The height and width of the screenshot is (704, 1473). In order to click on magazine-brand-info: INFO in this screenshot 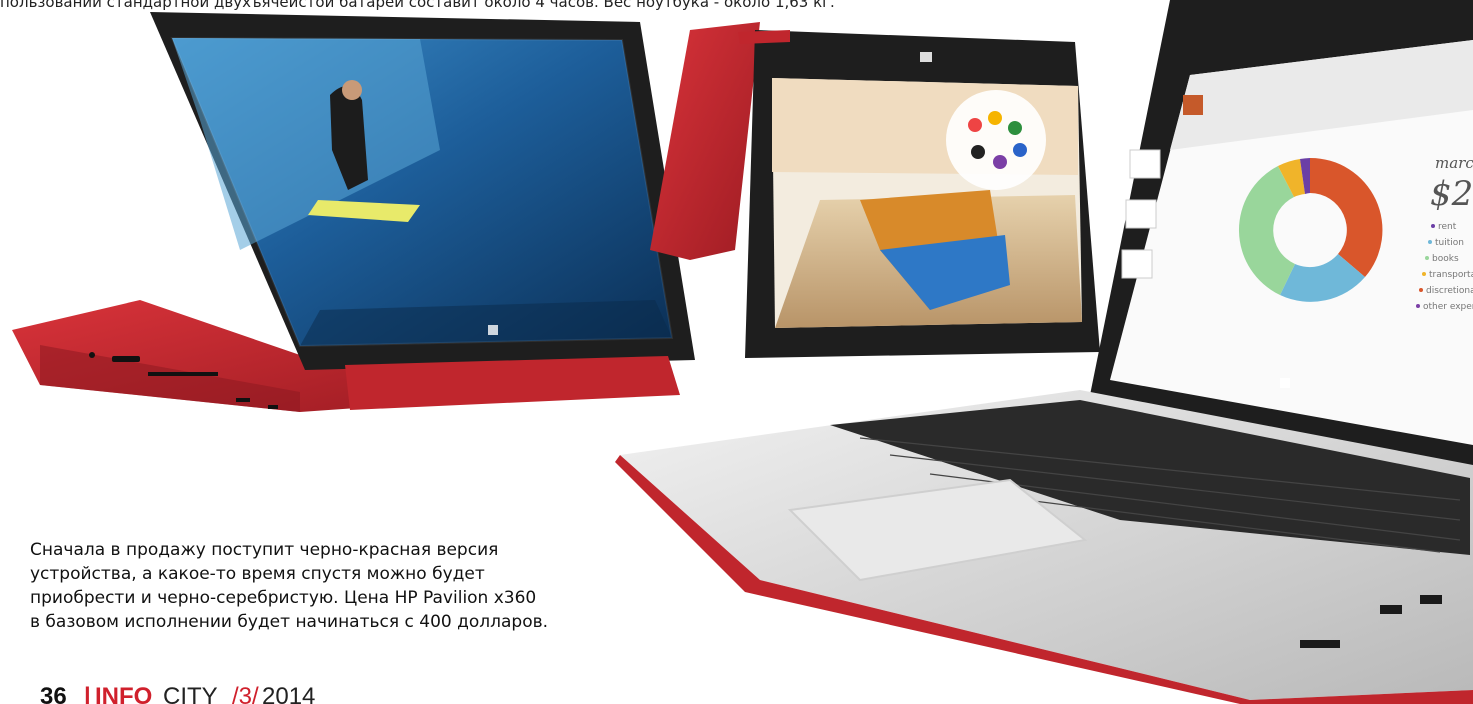, I will do `click(124, 693)`.